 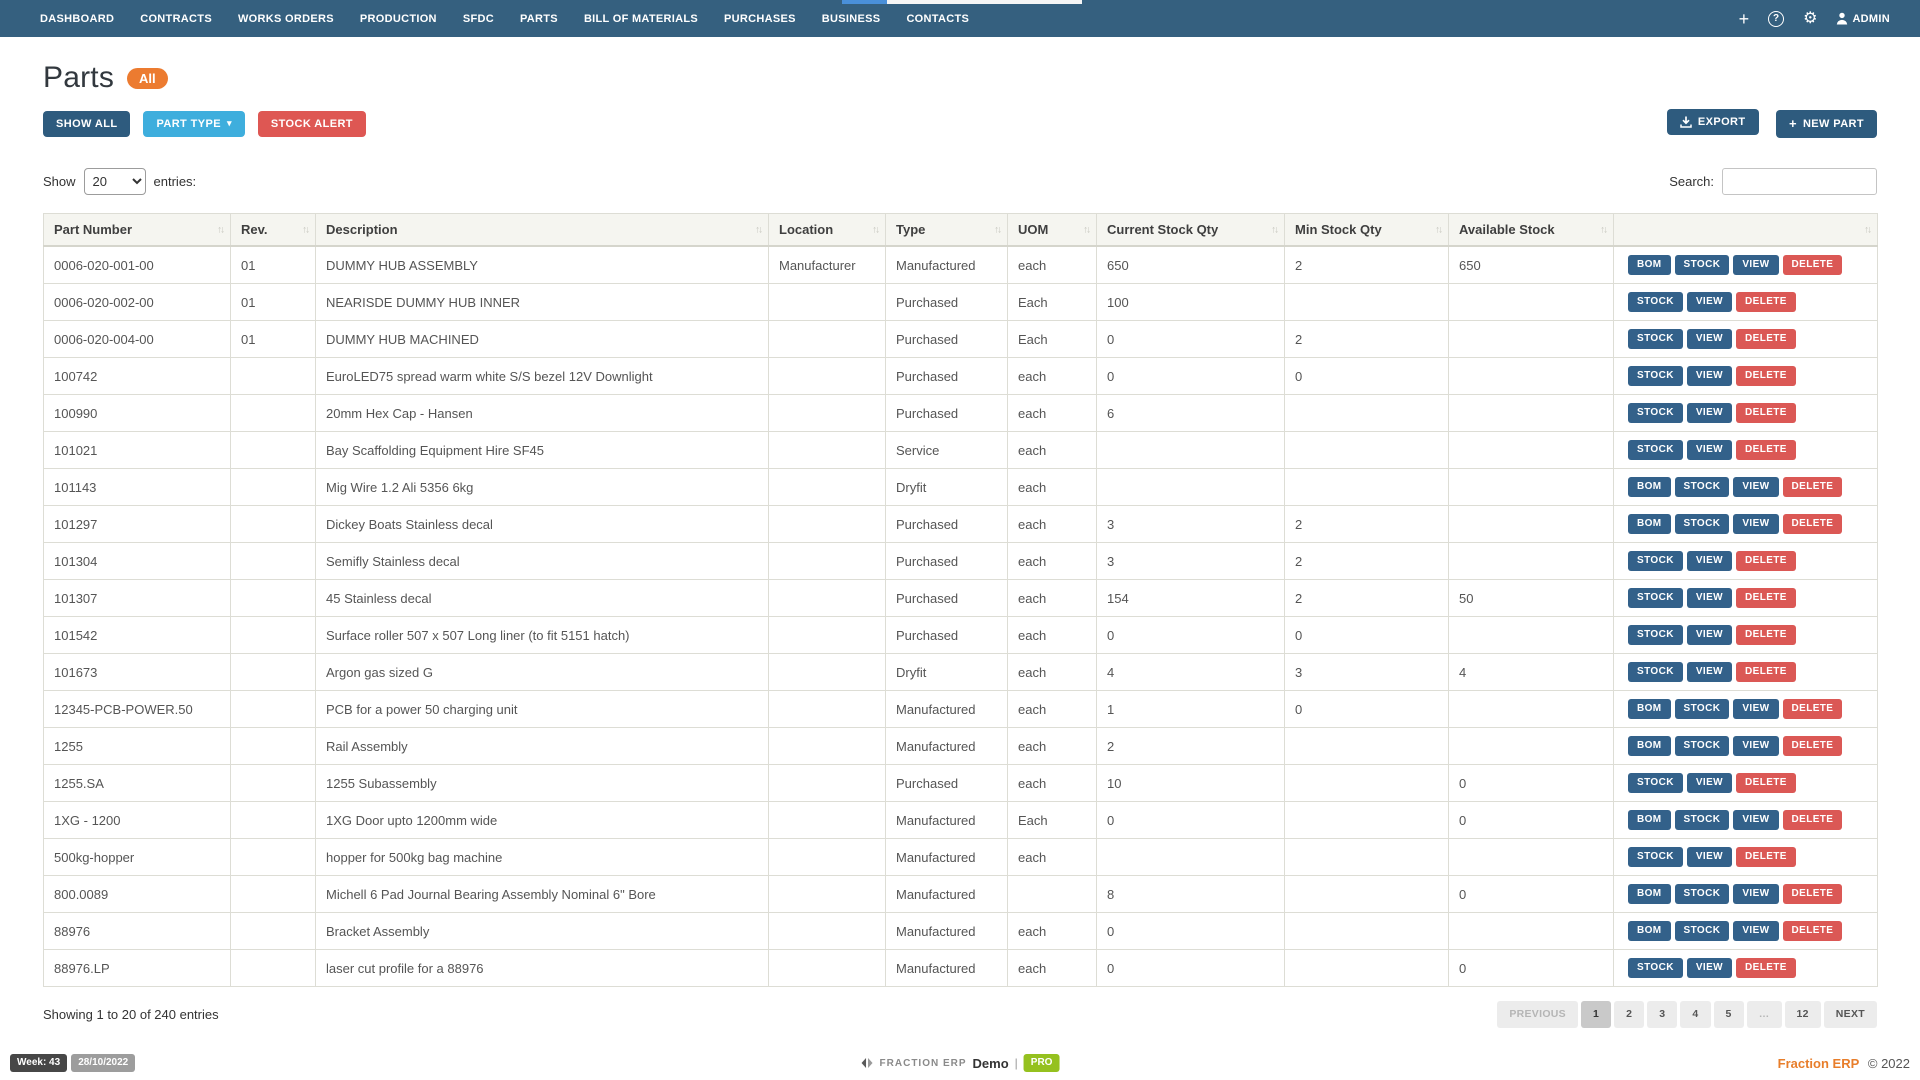 What do you see at coordinates (1863, 18) in the screenshot?
I see `user-menu: ADMIN` at bounding box center [1863, 18].